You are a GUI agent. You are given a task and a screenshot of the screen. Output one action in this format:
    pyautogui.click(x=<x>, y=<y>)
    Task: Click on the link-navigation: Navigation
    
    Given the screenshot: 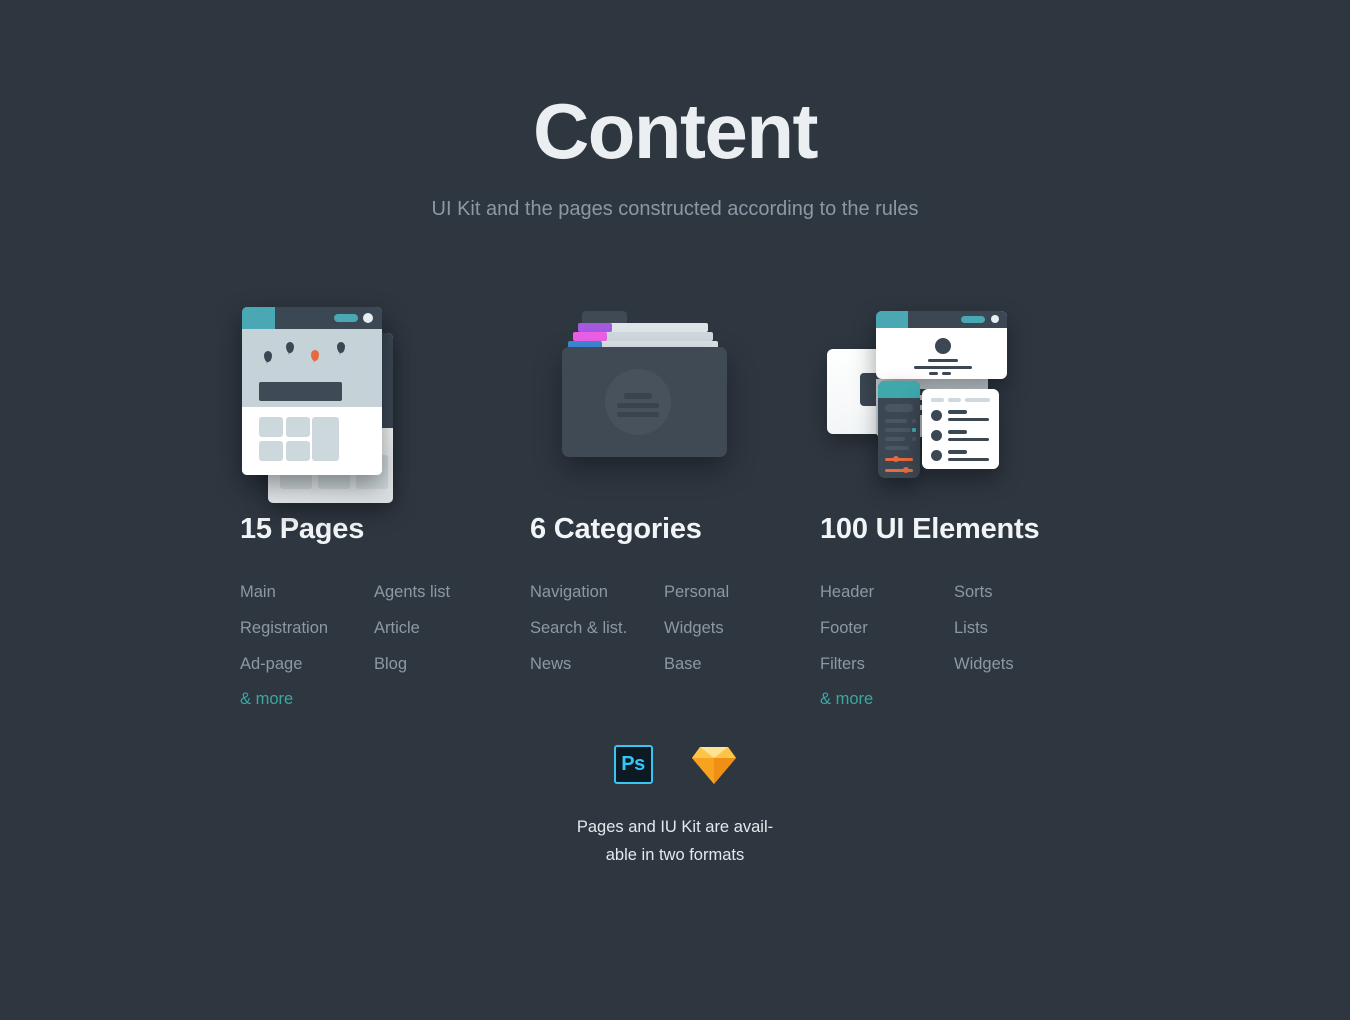 What is the action you would take?
    pyautogui.click(x=597, y=592)
    